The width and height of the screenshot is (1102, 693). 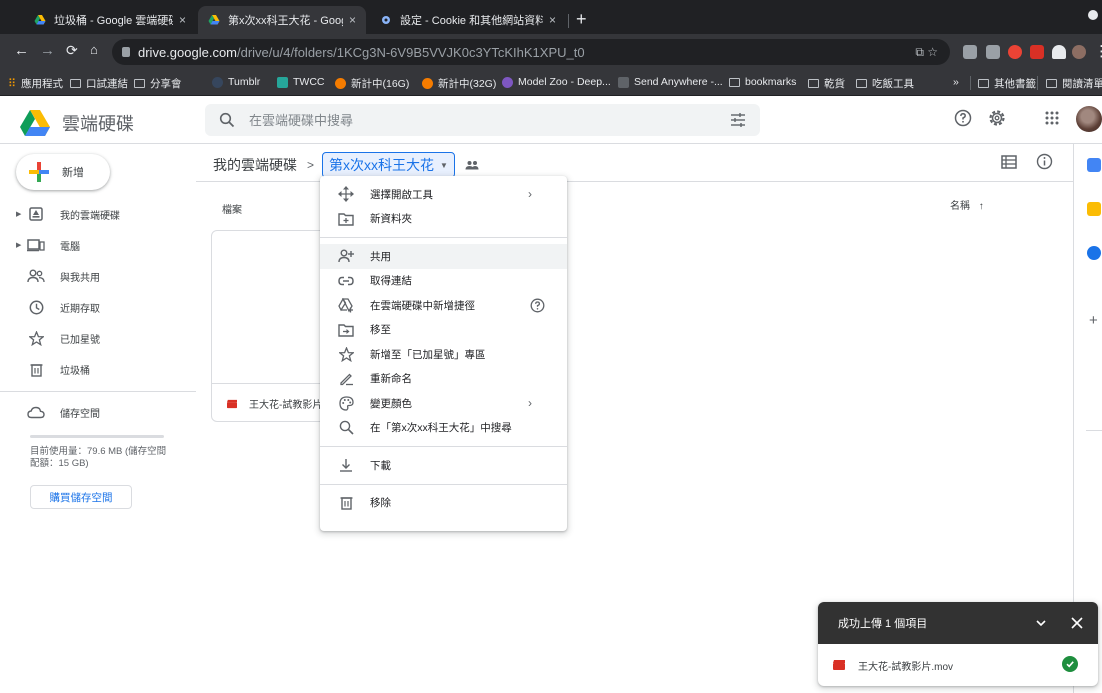 What do you see at coordinates (443, 403) in the screenshot?
I see `menu-item-change-color: 變更顏色 ›` at bounding box center [443, 403].